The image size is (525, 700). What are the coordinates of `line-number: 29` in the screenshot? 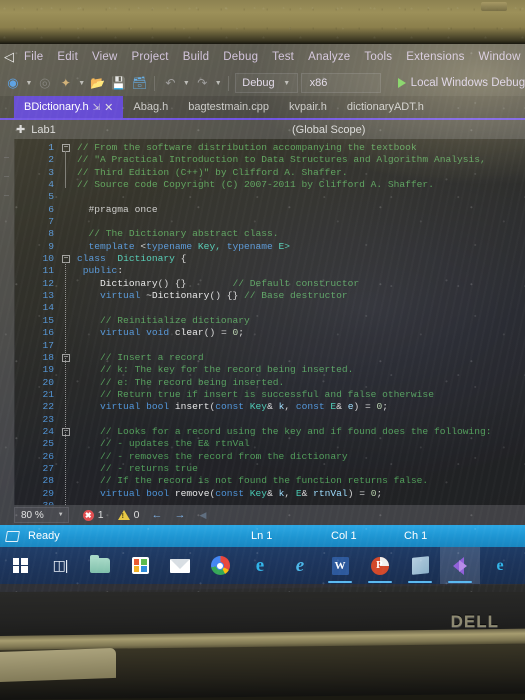 It's located at (48, 493).